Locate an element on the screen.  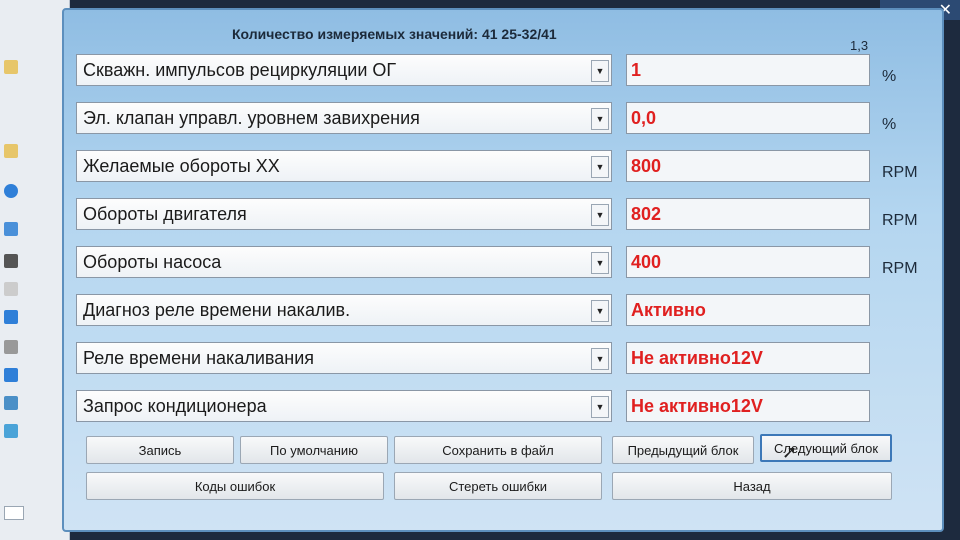
parameter-label: Обороты двигателя is located at coordinates (165, 213).